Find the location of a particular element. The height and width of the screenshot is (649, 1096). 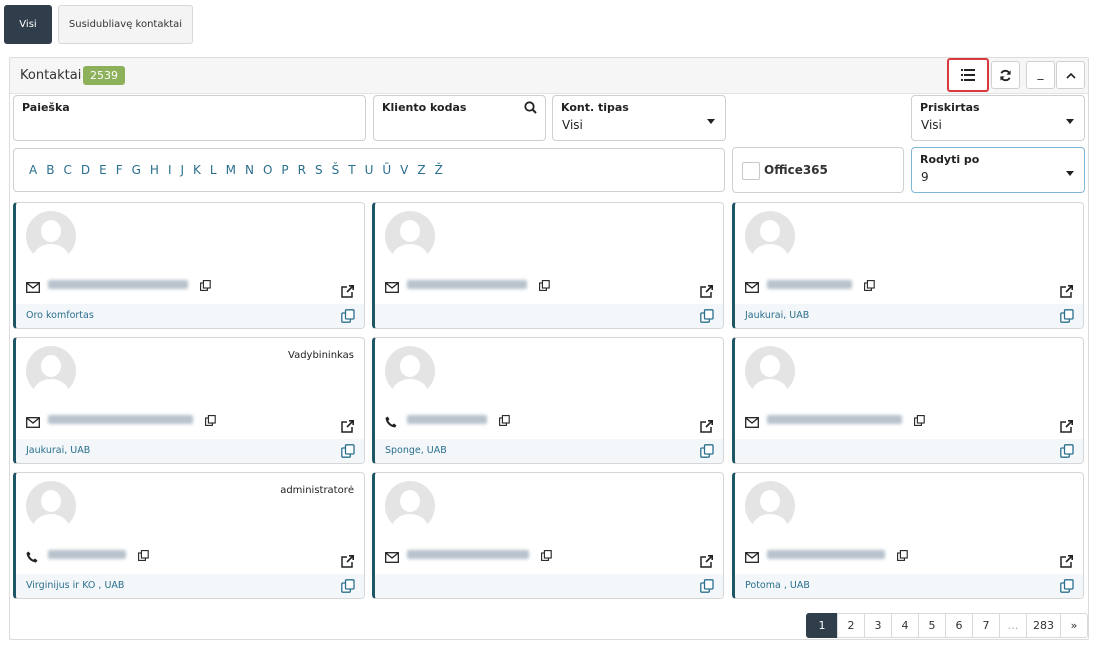

alphabet-letter: S is located at coordinates (319, 170).